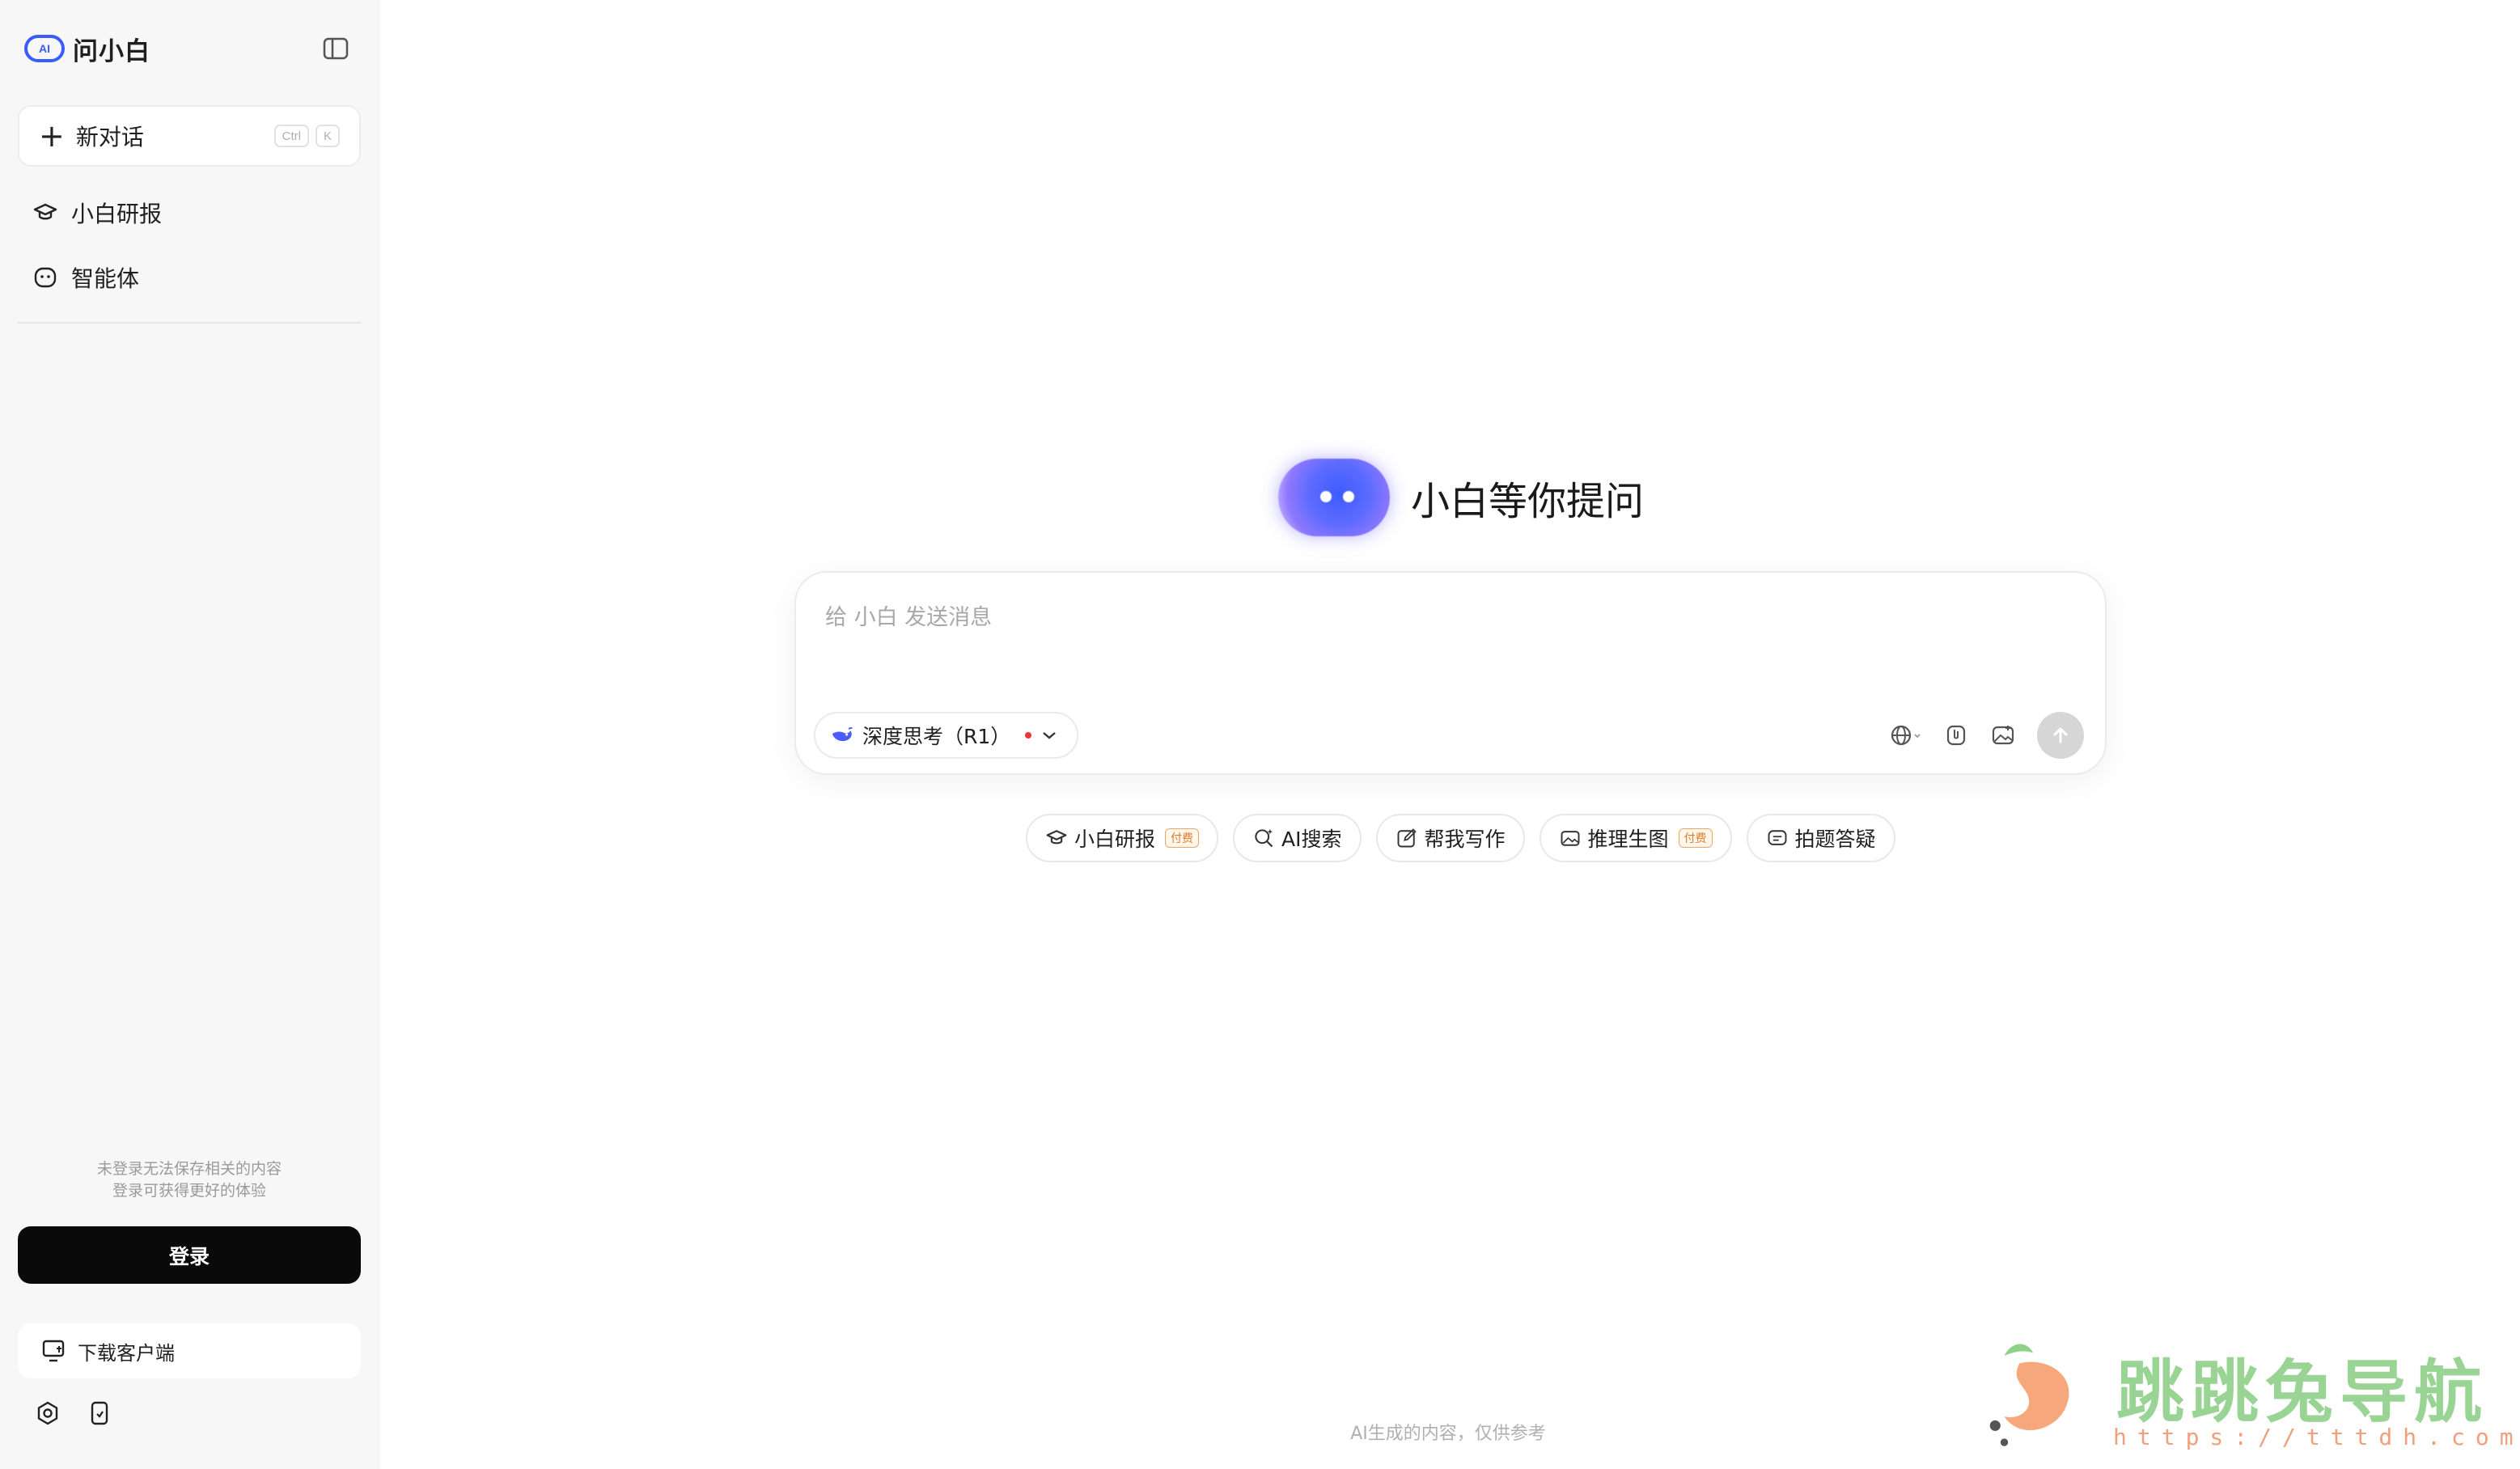 This screenshot has height=1469, width=2520. What do you see at coordinates (2003, 735) in the screenshot?
I see `image-upload-icon` at bounding box center [2003, 735].